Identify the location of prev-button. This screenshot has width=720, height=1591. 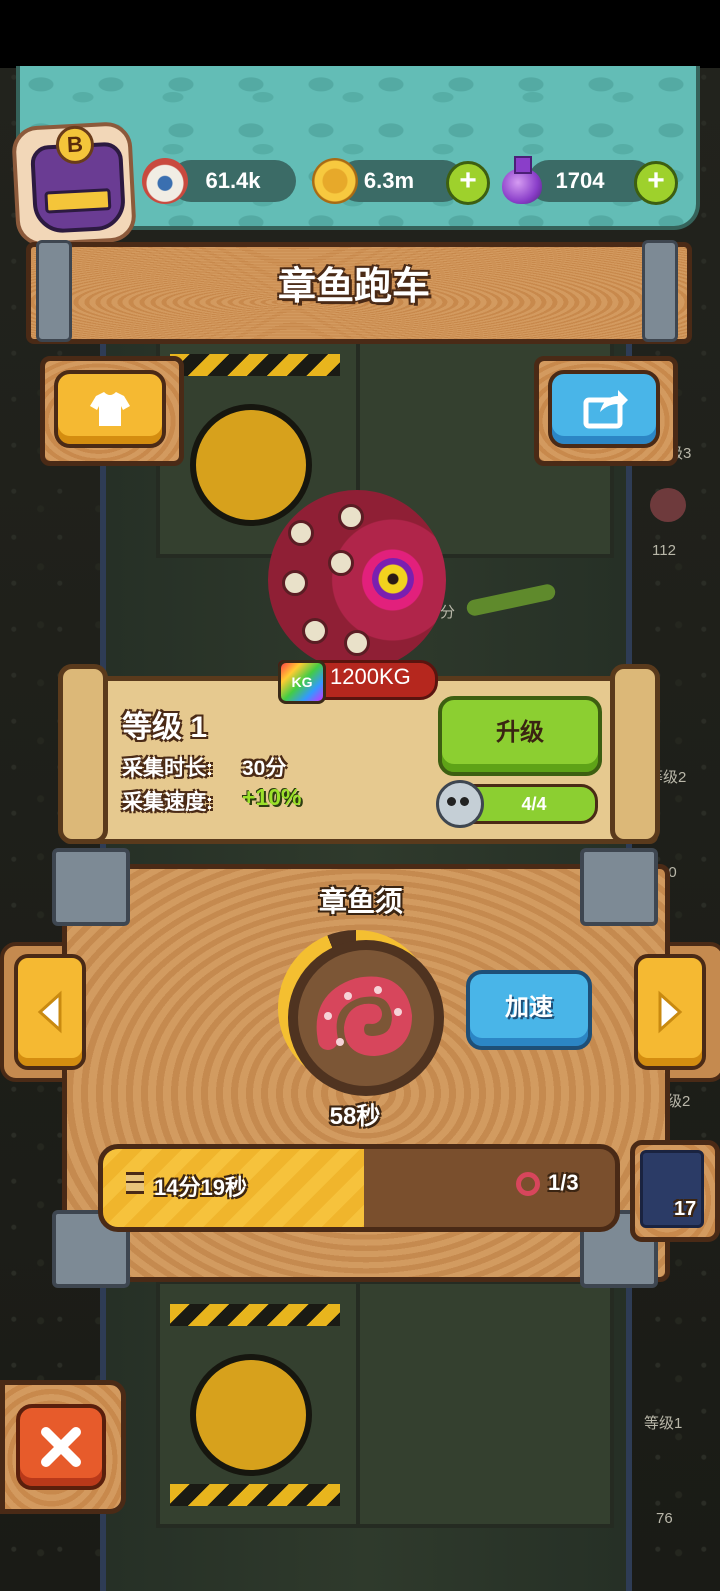
(50, 1012).